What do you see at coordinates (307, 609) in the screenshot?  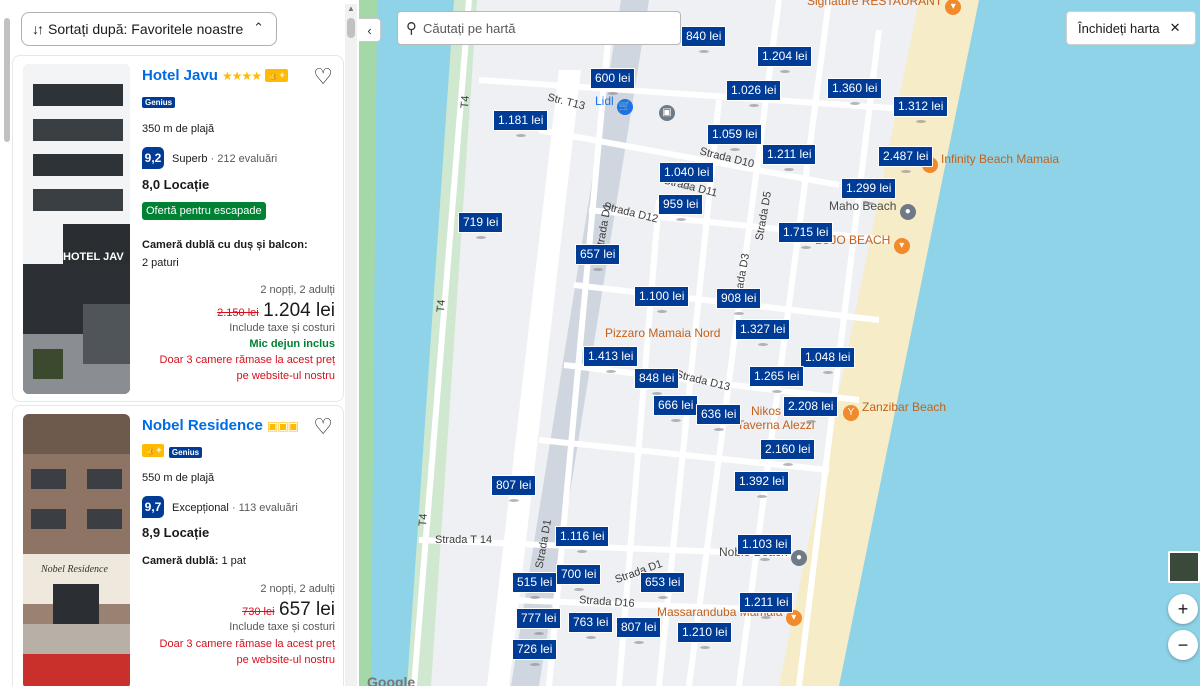 I see `current-price: 657 lei` at bounding box center [307, 609].